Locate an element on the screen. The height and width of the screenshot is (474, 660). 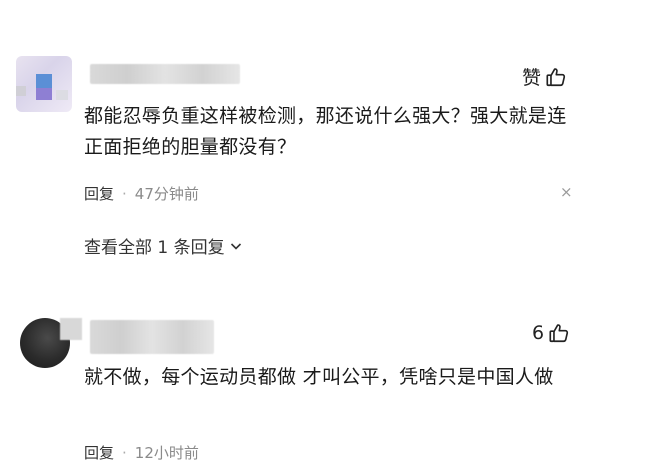
avatar-blur-patch is located at coordinates (71, 329).